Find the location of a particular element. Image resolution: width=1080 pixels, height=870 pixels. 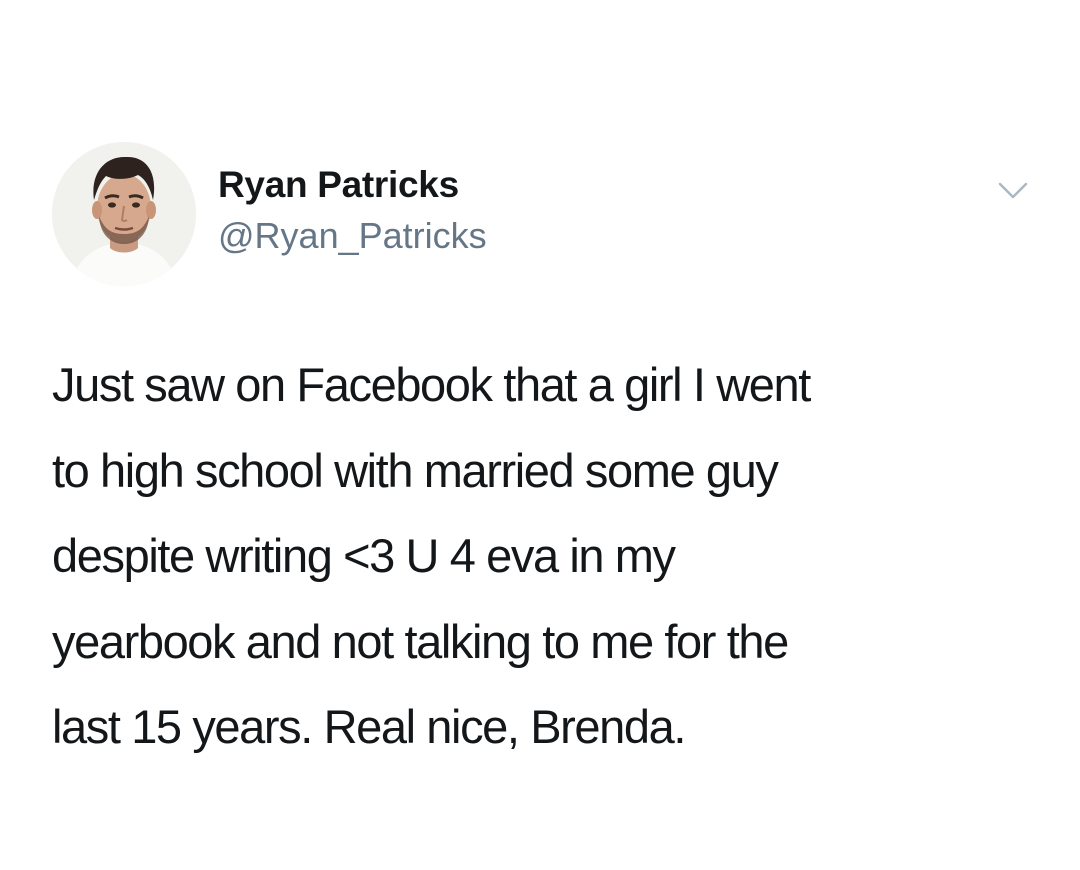

tweet-menu-button is located at coordinates (1013, 191).